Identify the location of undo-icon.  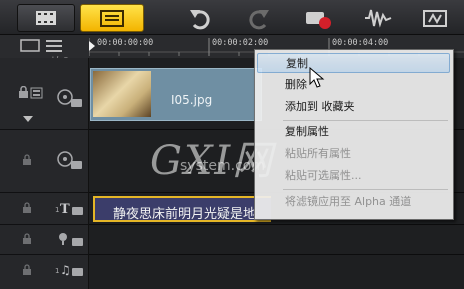
(201, 18).